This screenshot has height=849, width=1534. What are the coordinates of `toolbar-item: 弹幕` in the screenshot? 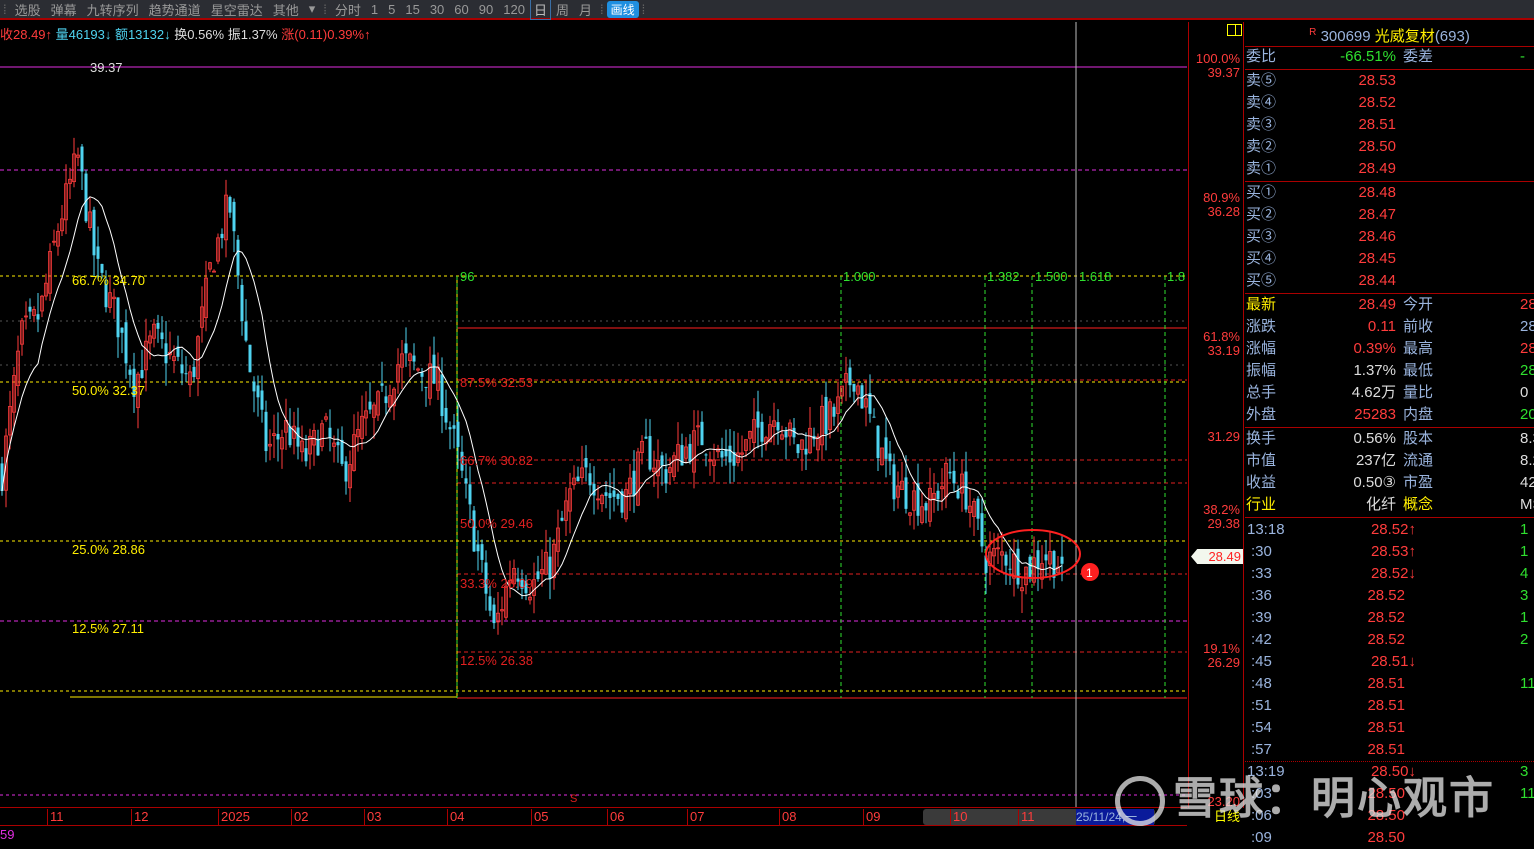 It's located at (64, 9).